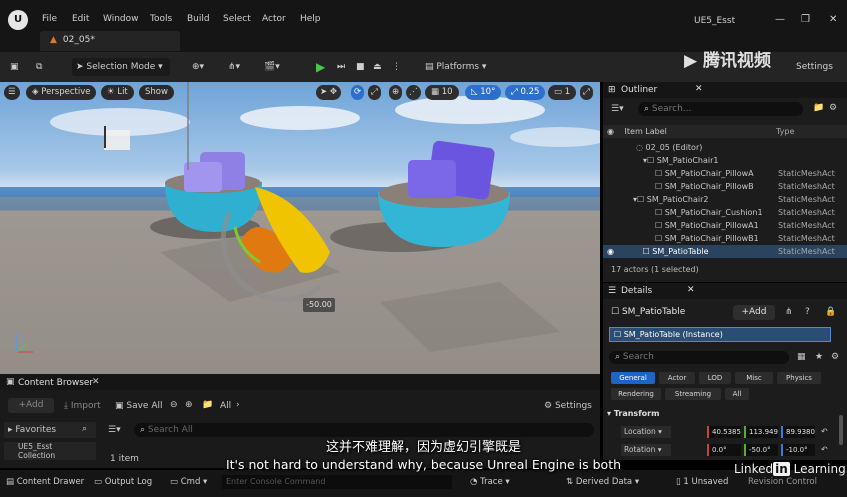 The image size is (847, 497). I want to click on menu-help: Help, so click(310, 19).